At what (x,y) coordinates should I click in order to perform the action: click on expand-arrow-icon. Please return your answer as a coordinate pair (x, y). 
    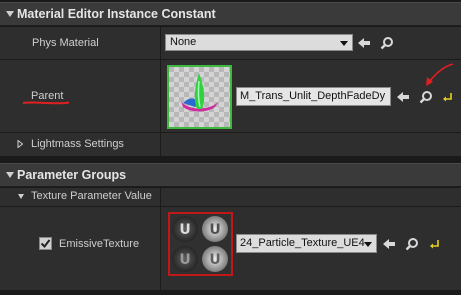
    Looking at the image, I should click on (20, 144).